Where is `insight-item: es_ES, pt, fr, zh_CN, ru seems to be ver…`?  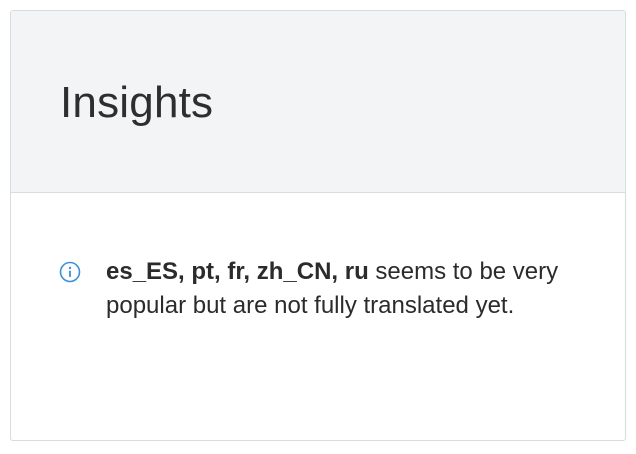 insight-item: es_ES, pt, fr, zh_CN, ru seems to be ver… is located at coordinates (319, 289).